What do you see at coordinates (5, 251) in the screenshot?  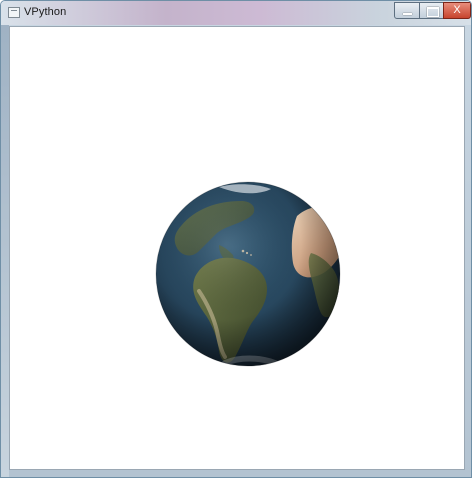 I see `window-frame-left` at bounding box center [5, 251].